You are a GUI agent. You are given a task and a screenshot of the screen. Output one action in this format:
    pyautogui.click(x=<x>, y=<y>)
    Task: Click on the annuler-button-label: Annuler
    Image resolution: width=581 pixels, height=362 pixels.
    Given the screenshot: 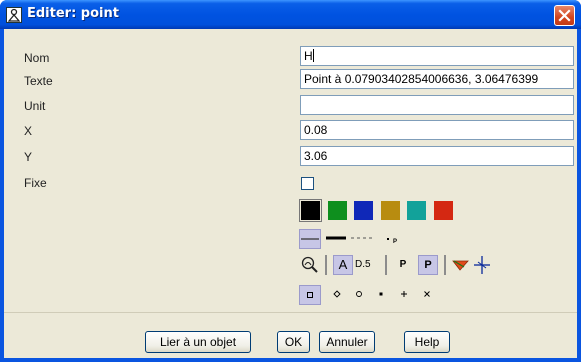 What is the action you would take?
    pyautogui.click(x=347, y=342)
    